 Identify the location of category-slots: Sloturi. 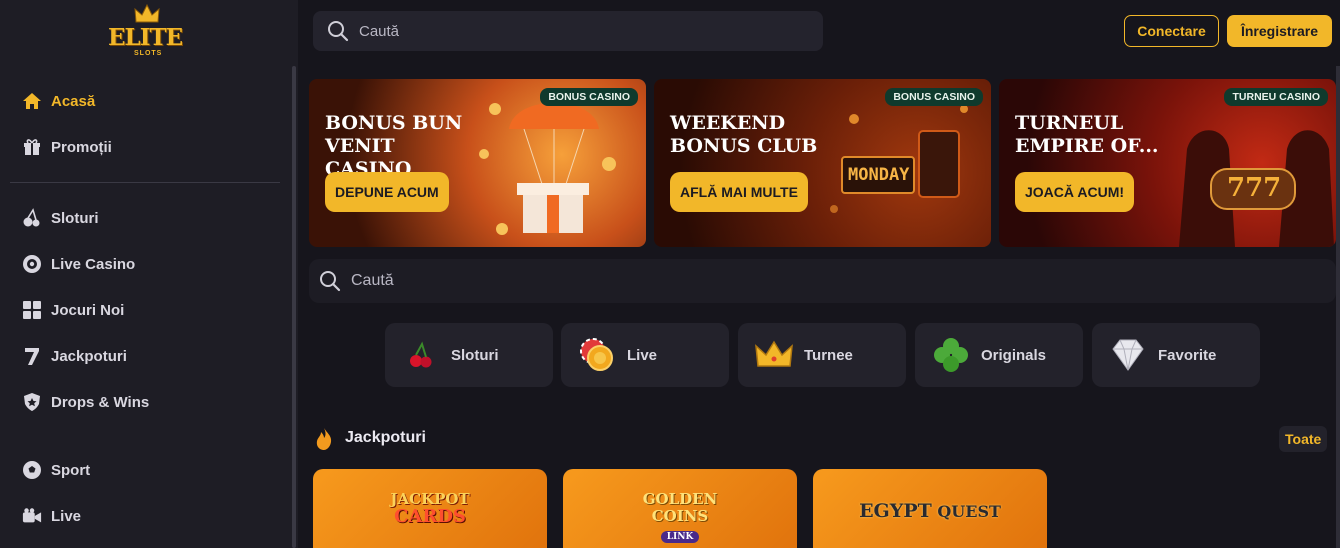
(469, 355).